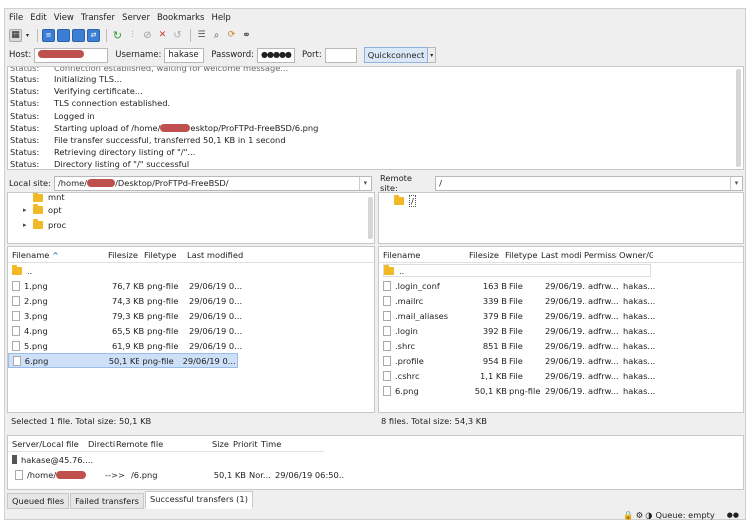  What do you see at coordinates (738, 118) in the screenshot?
I see `log-scrollbar` at bounding box center [738, 118].